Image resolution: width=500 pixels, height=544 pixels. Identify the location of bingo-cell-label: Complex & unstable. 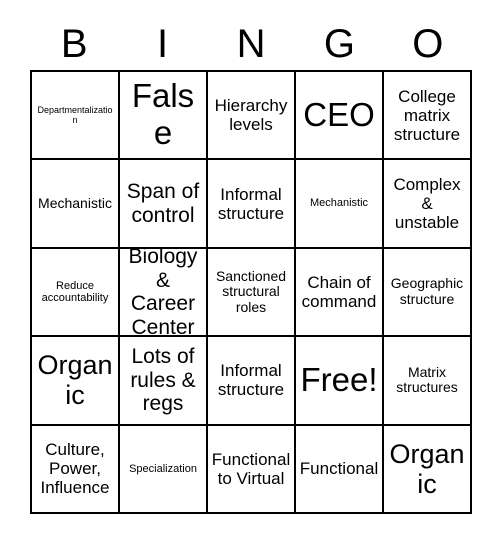
(427, 204).